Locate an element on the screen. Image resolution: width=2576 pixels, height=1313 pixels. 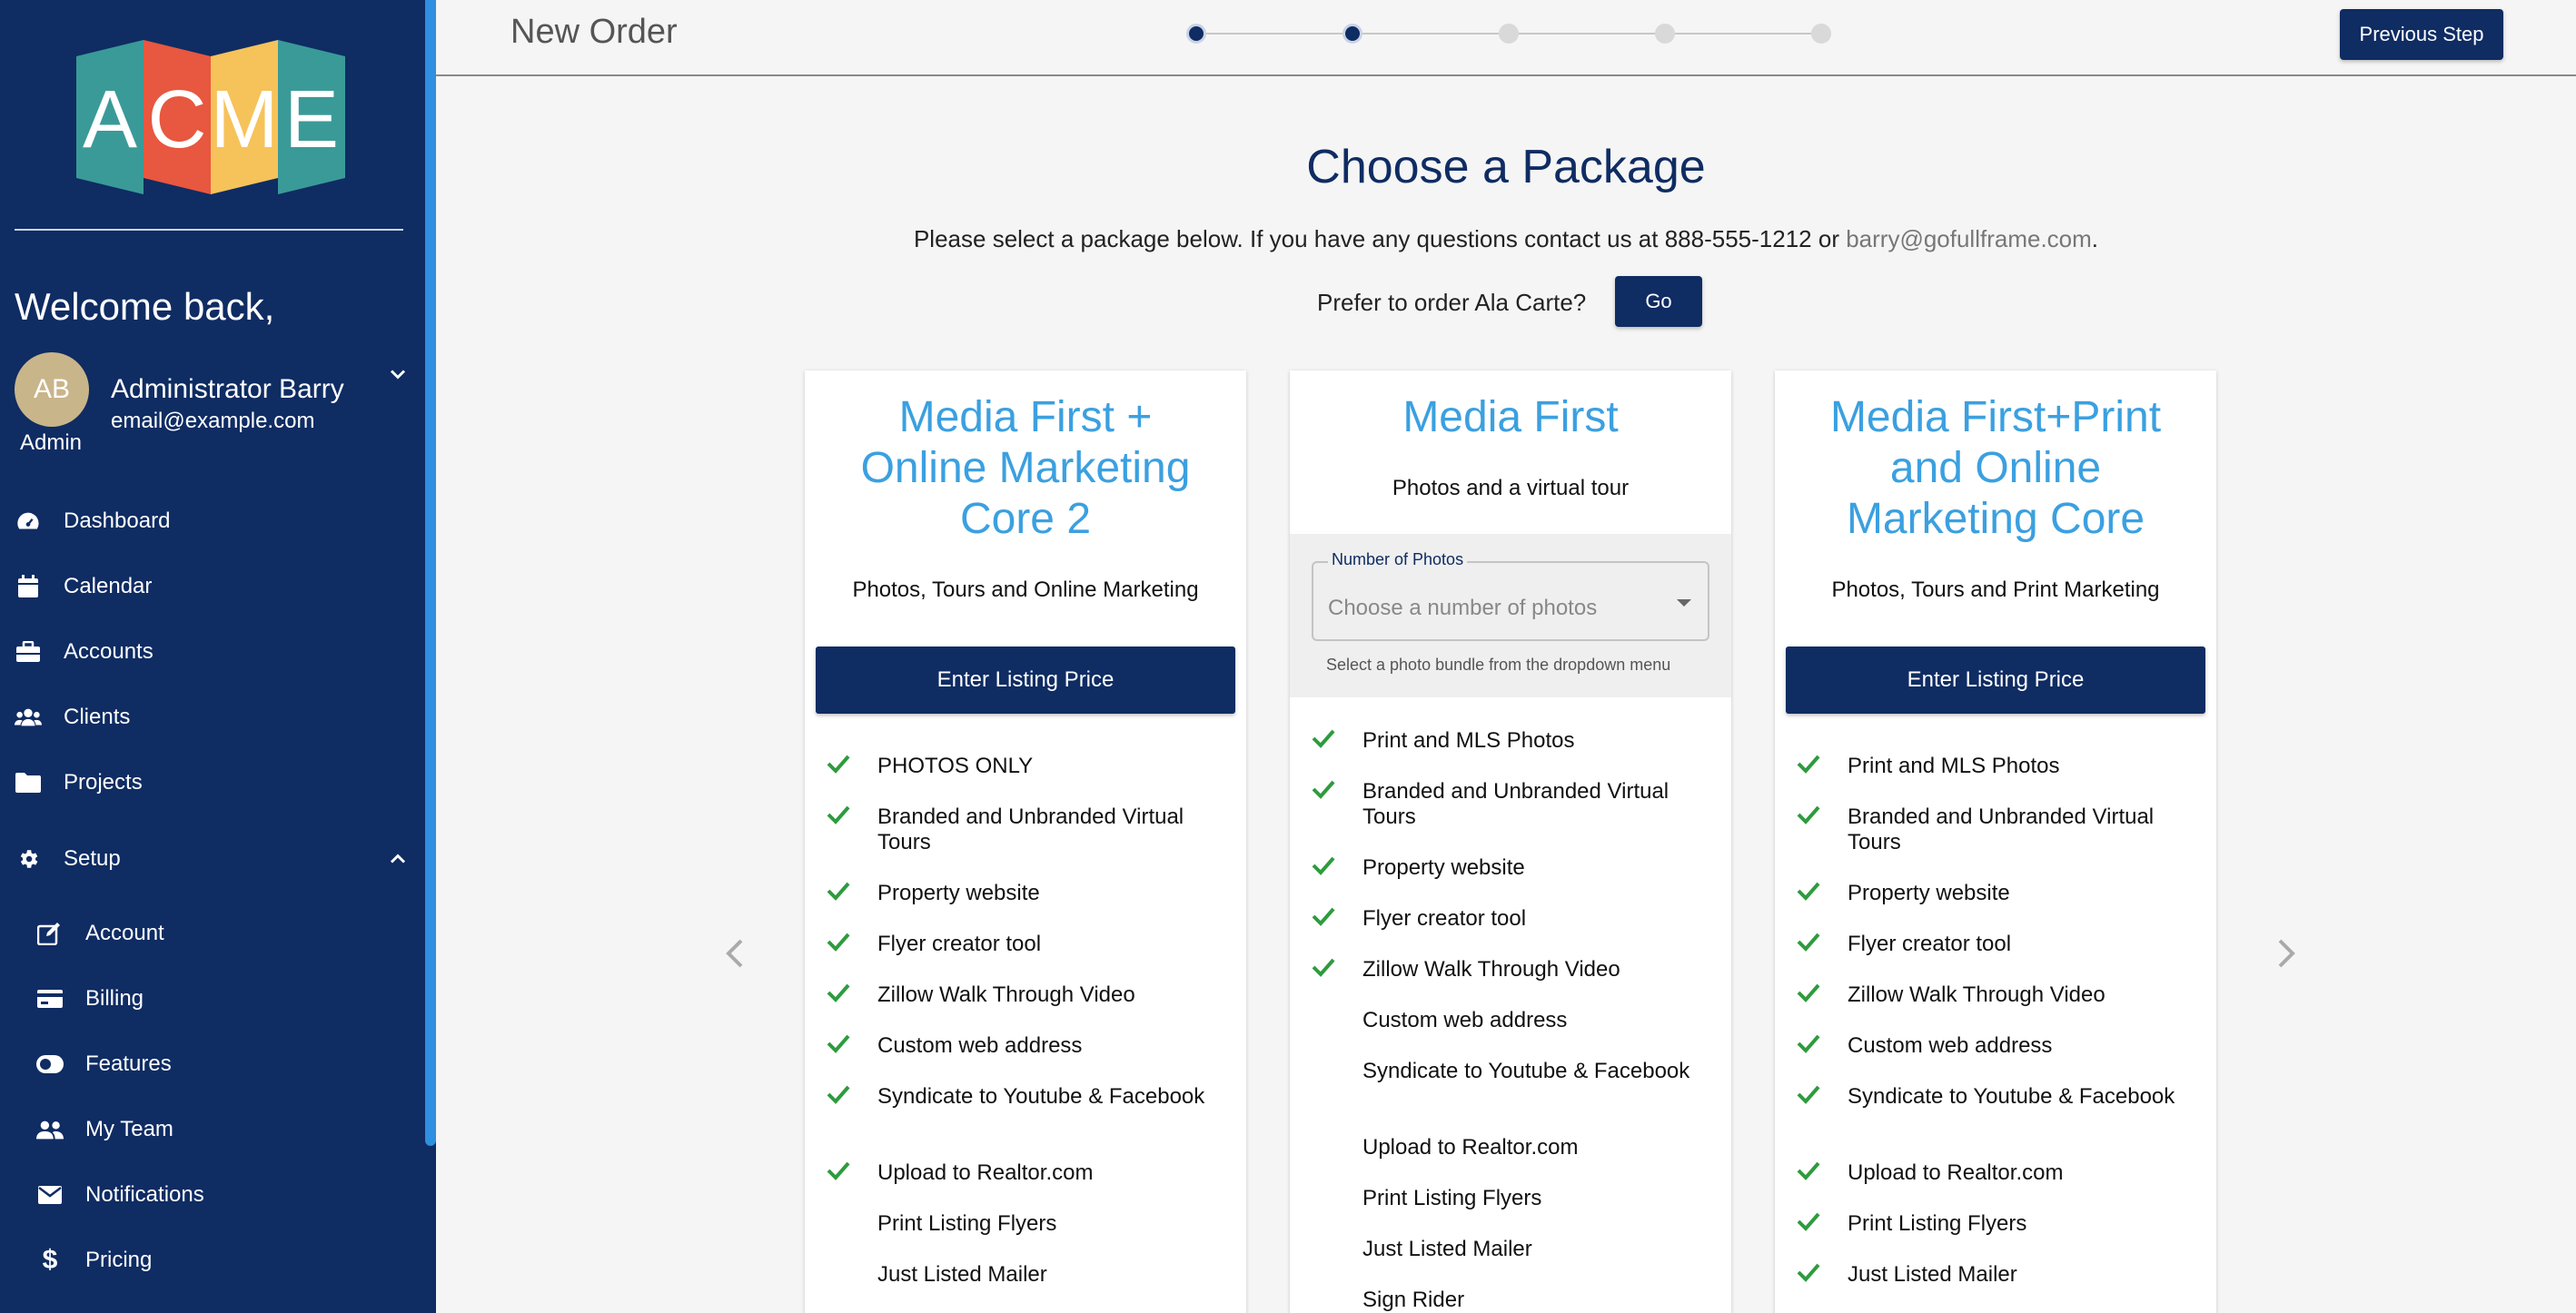
sidebar-item-label: Pricing is located at coordinates (119, 1260).